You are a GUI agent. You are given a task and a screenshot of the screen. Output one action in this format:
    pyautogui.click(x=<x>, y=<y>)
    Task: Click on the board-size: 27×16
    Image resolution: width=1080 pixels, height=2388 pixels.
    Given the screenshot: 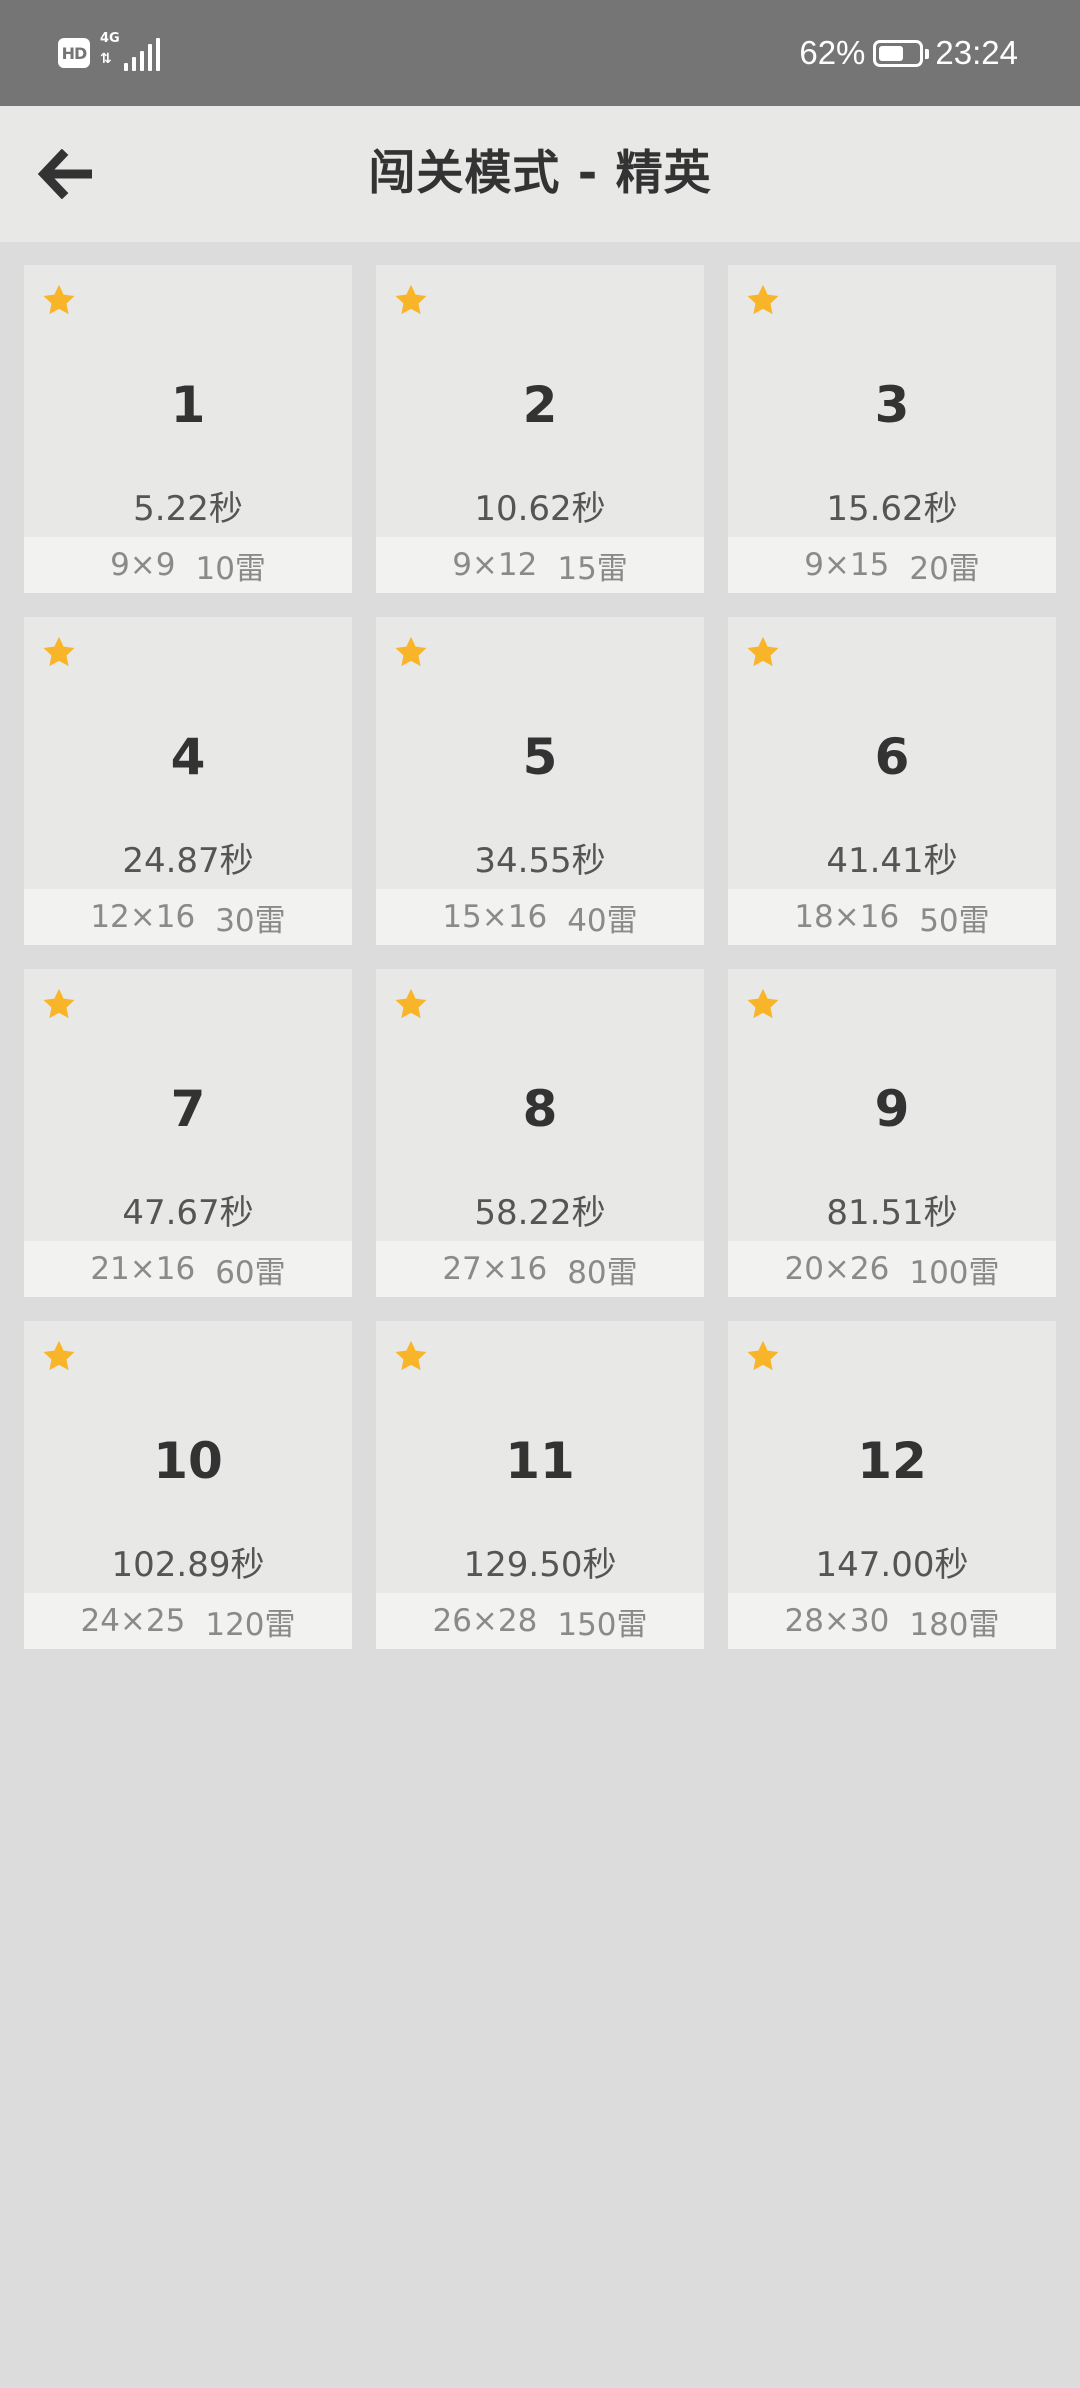 What is the action you would take?
    pyautogui.click(x=495, y=1269)
    